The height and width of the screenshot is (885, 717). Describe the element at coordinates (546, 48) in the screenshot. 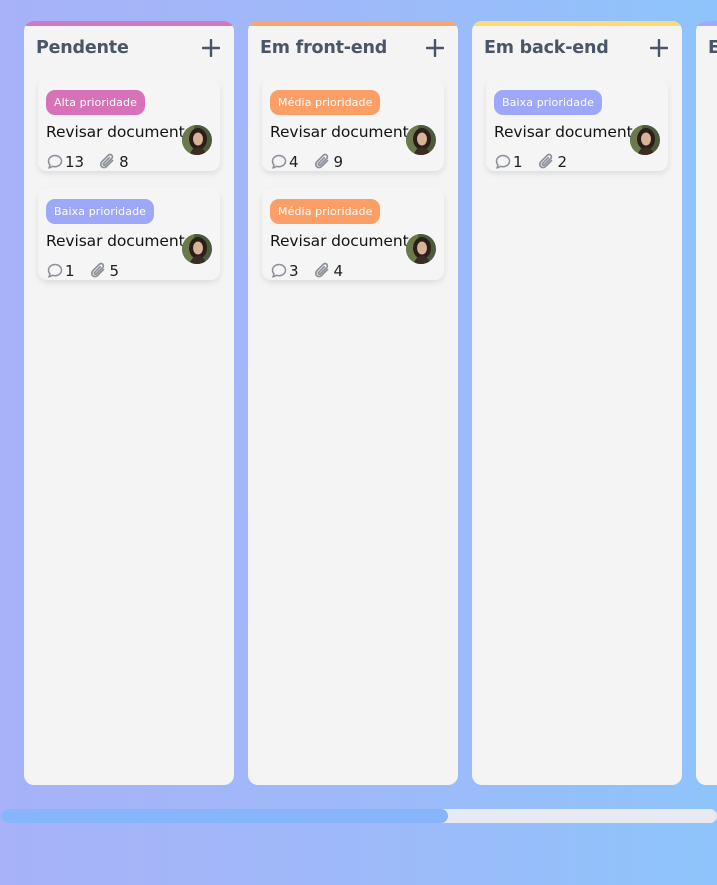

I see `column-title: Em back-end` at that location.